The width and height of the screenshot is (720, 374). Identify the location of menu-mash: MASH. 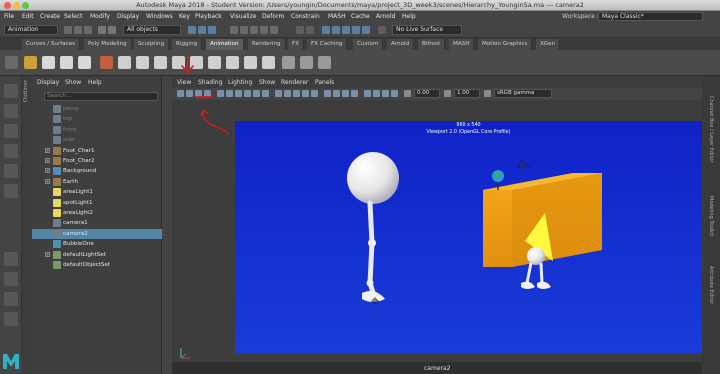
(337, 16).